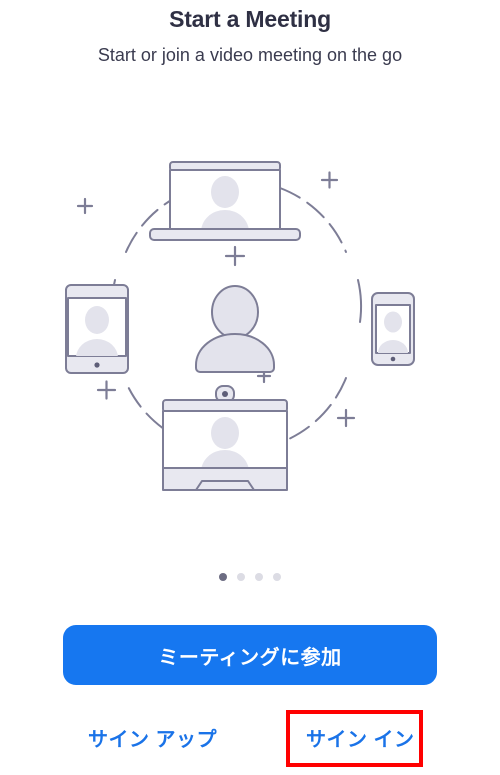  What do you see at coordinates (152, 740) in the screenshot?
I see `sign-up-link: サイン アップ` at bounding box center [152, 740].